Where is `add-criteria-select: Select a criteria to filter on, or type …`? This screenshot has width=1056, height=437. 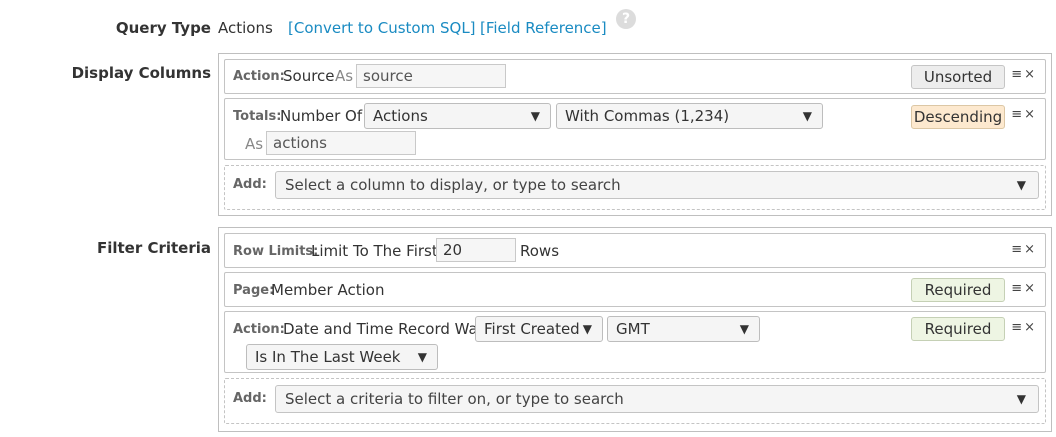 add-criteria-select: Select a criteria to filter on, or type … is located at coordinates (657, 399).